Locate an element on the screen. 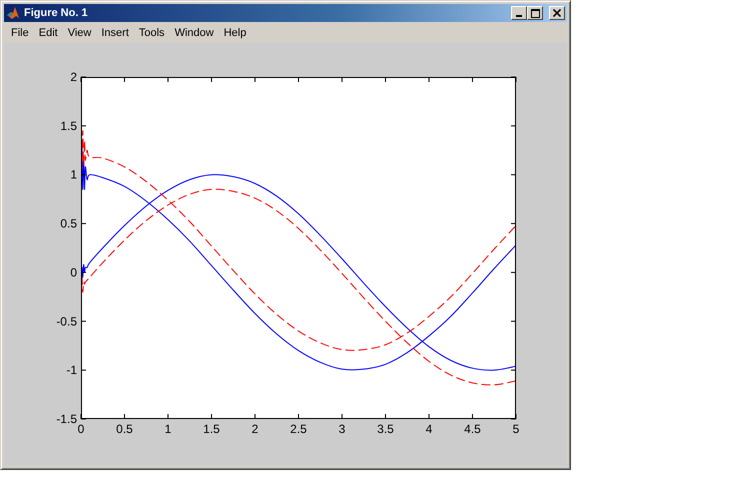 The image size is (750, 477). menu-item: View is located at coordinates (79, 32).